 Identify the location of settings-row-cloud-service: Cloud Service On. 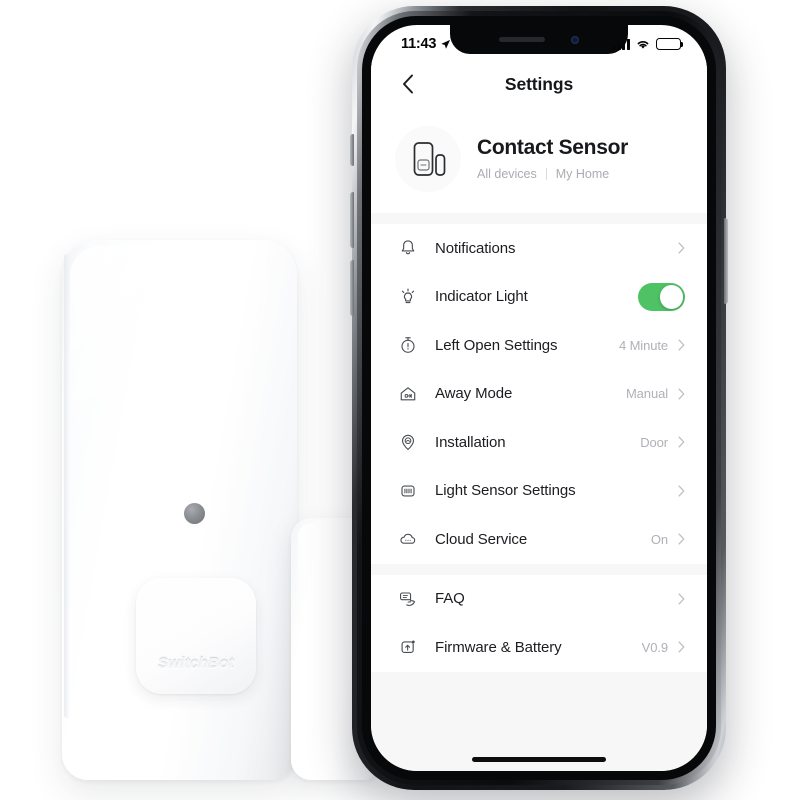
(539, 539).